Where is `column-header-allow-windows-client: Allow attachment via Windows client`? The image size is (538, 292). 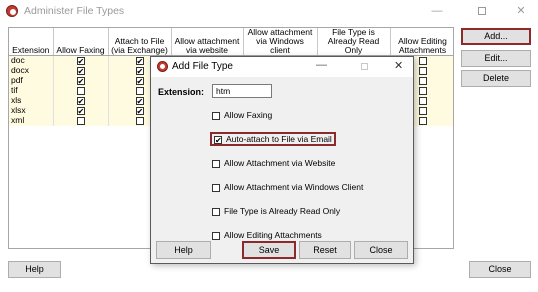 column-header-allow-windows-client: Allow attachment via Windows client is located at coordinates (280, 42).